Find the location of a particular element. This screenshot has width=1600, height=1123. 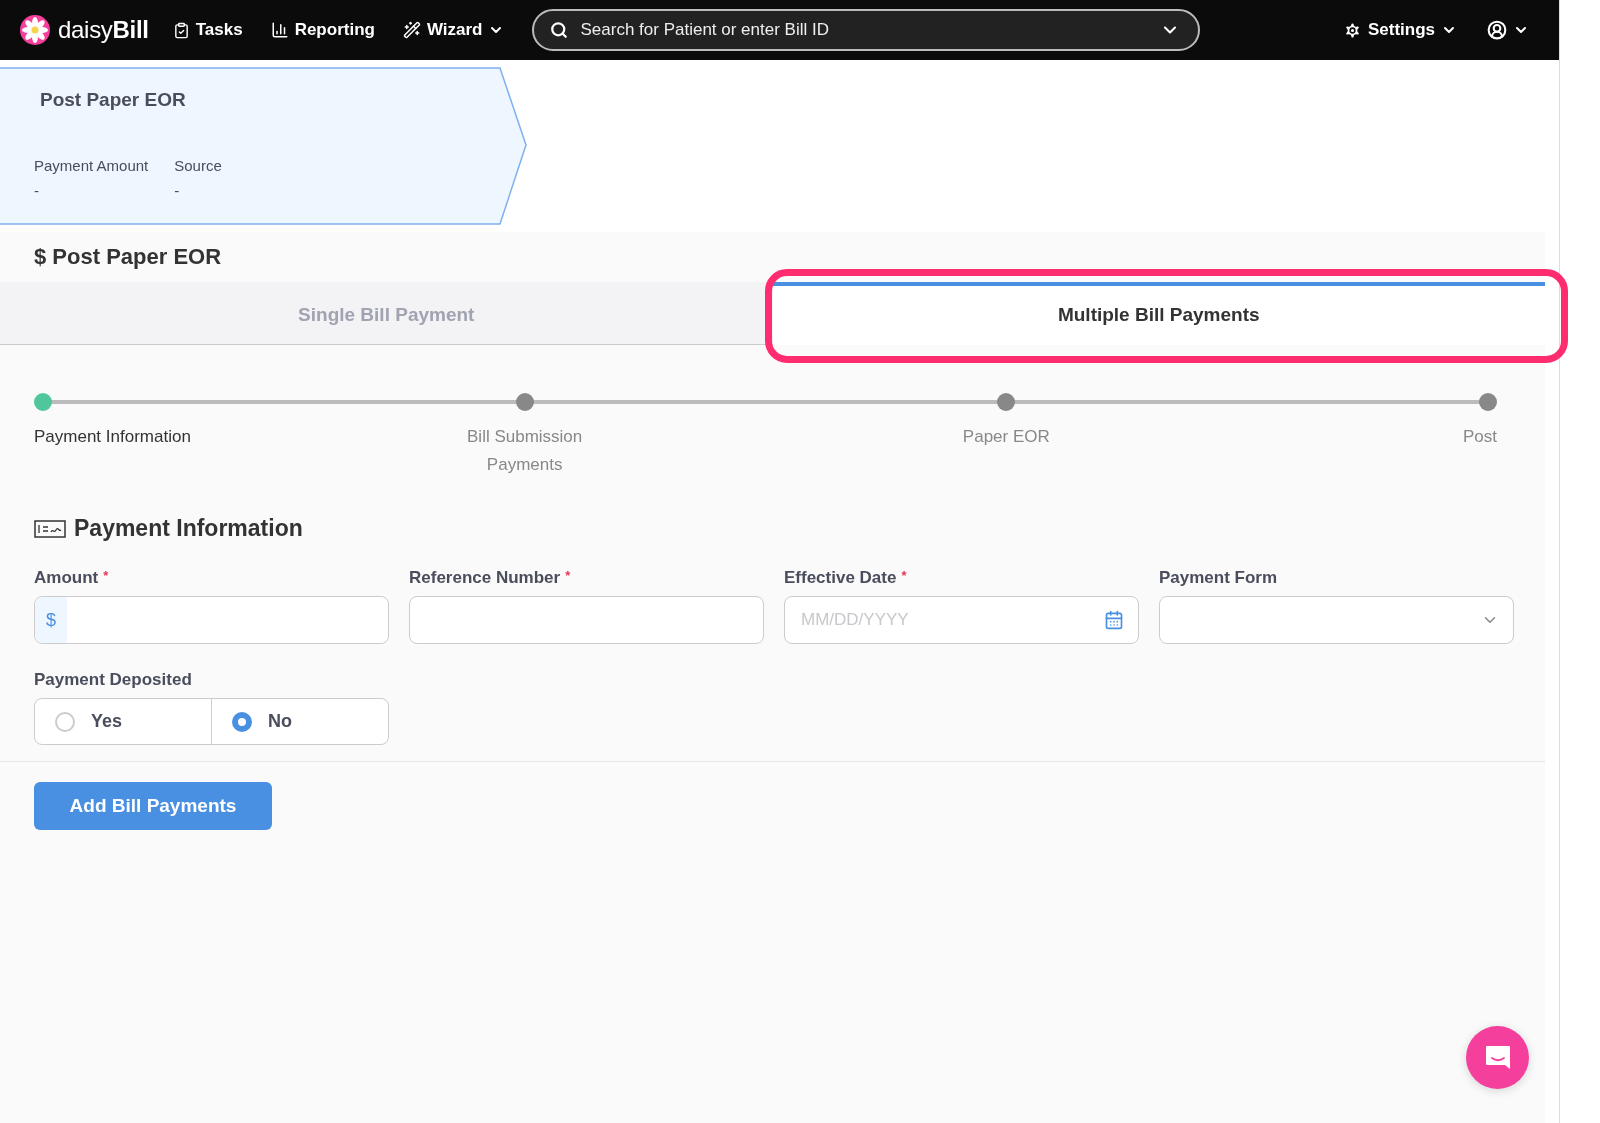

clipboard-icon is located at coordinates (181, 30).